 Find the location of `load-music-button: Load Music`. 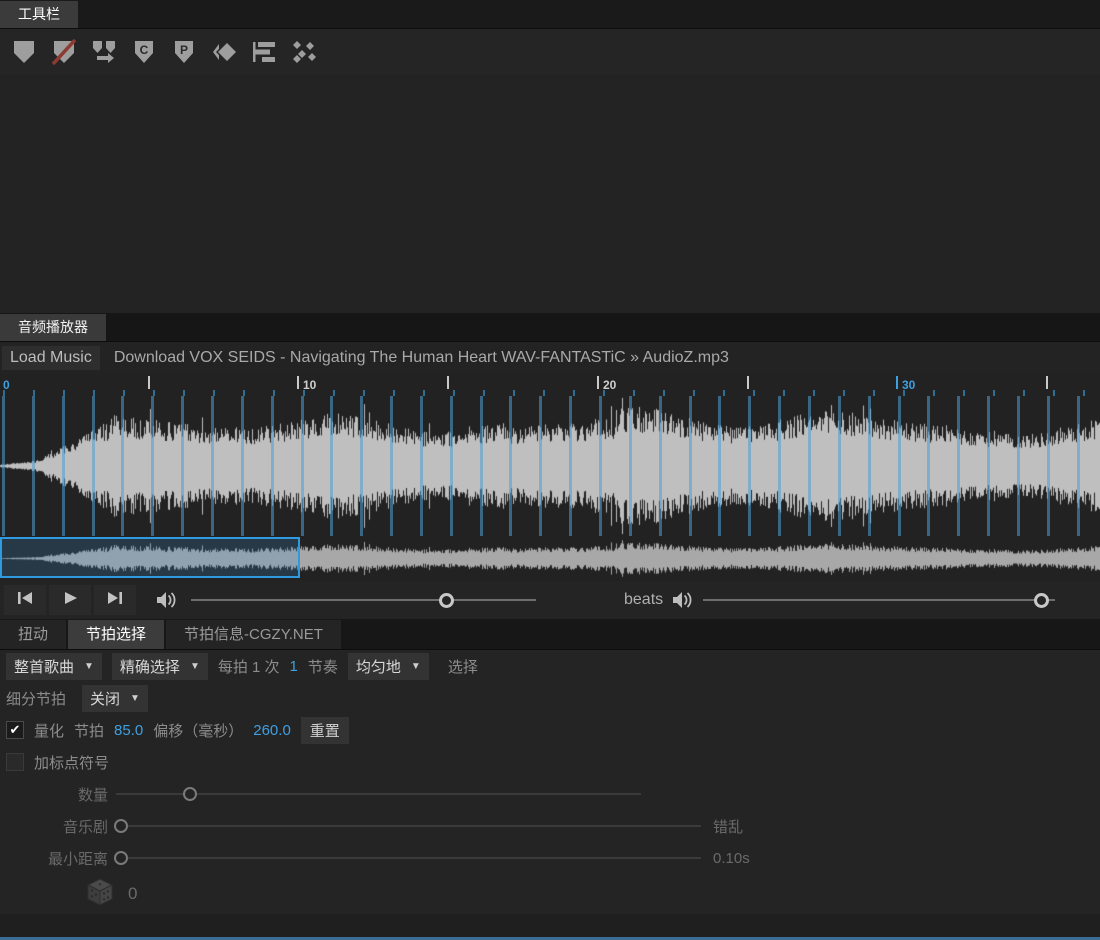

load-music-button: Load Music is located at coordinates (51, 358).